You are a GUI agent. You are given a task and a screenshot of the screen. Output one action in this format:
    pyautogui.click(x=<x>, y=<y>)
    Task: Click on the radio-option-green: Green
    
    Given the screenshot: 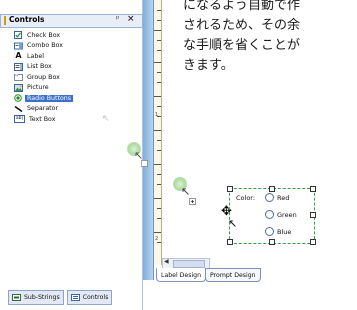 What is the action you would take?
    pyautogui.click(x=281, y=214)
    